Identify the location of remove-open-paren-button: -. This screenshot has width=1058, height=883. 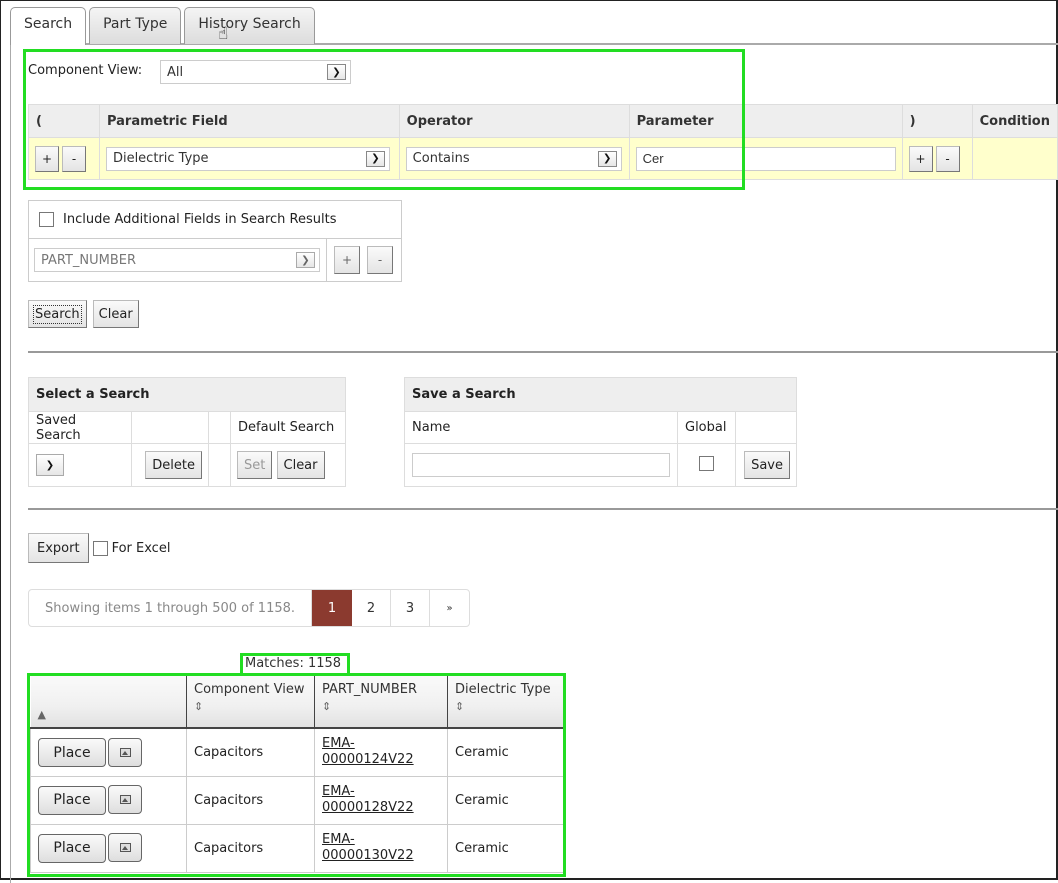
(74, 158).